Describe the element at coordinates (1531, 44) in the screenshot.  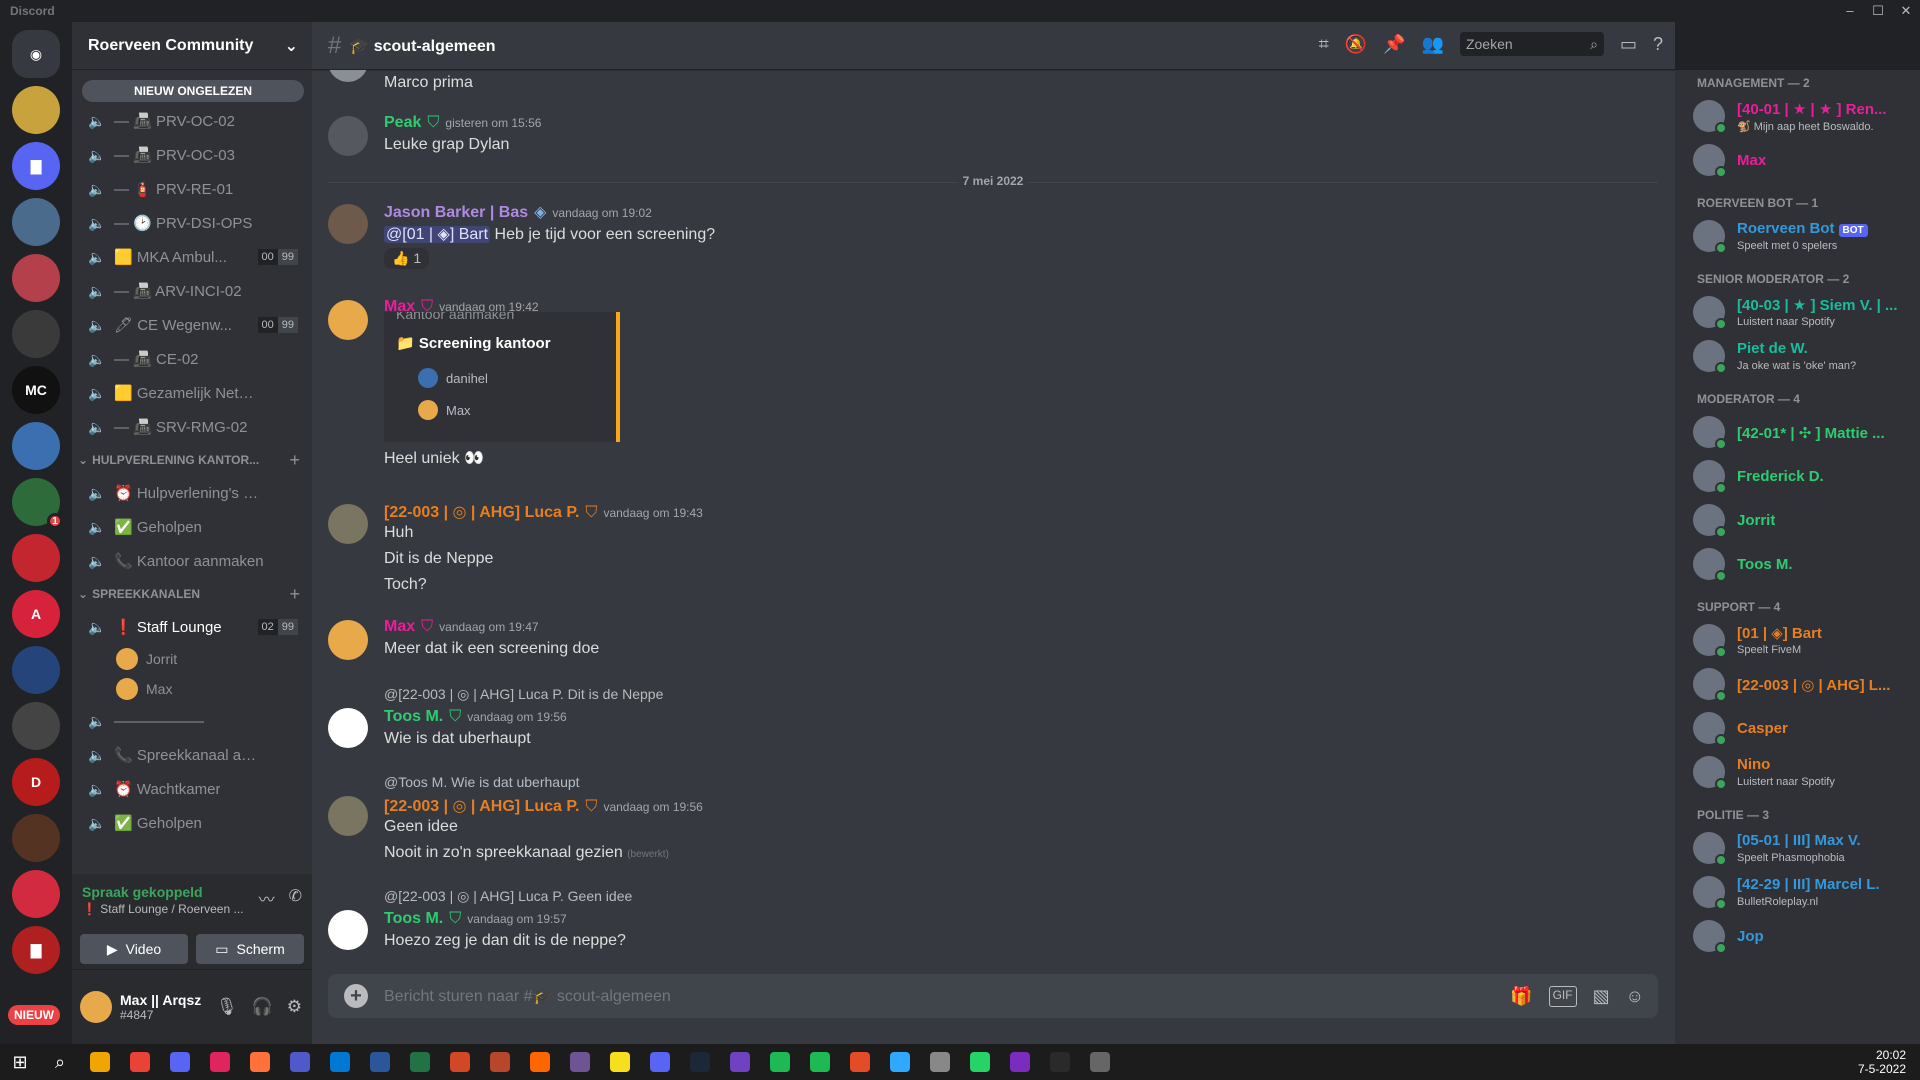
I see `search-input: Zoeken ⌕` at that location.